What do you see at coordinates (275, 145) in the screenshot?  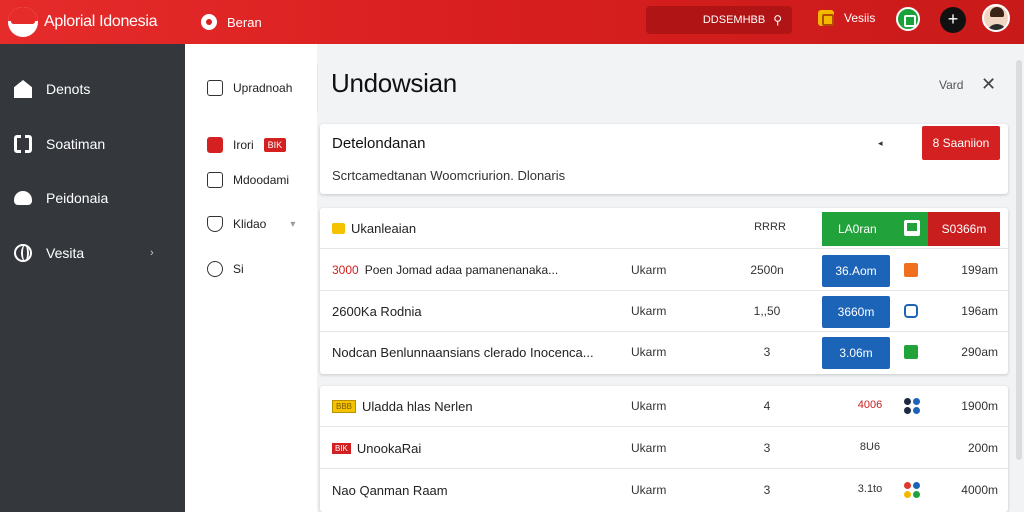 I see `subnav-badge: BIK` at bounding box center [275, 145].